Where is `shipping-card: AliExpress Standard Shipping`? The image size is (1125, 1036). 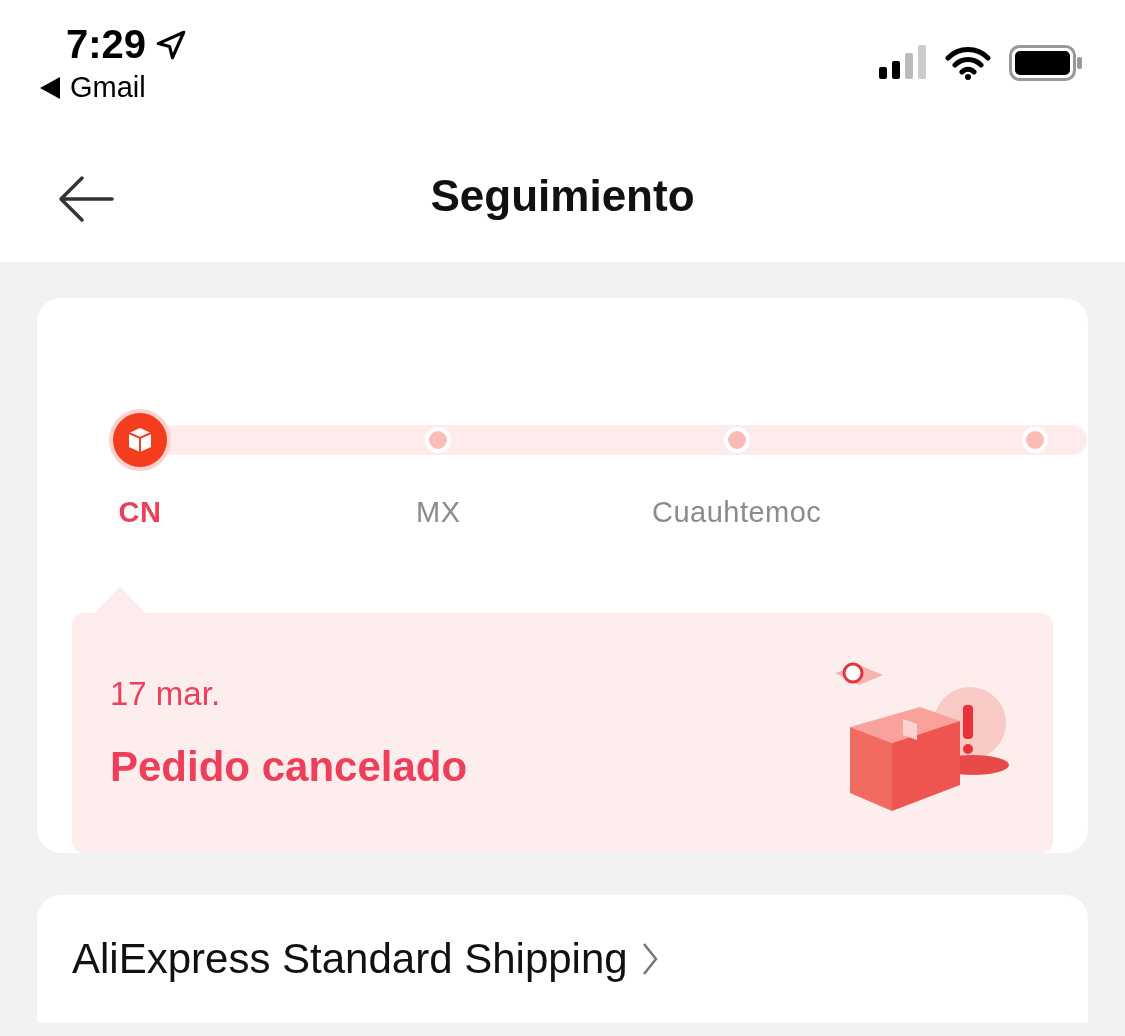 shipping-card: AliExpress Standard Shipping is located at coordinates (562, 959).